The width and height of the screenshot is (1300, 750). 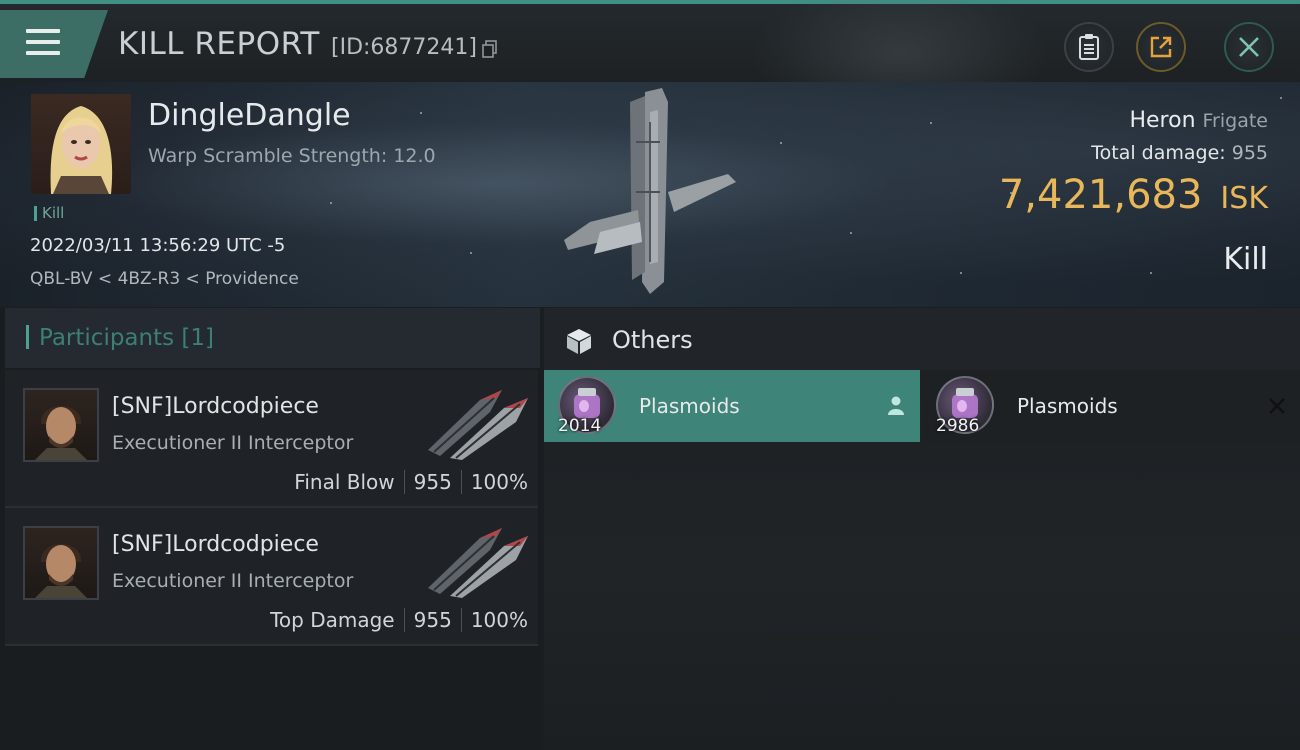 I want to click on total-damage-value: 955, so click(x=1249, y=153).